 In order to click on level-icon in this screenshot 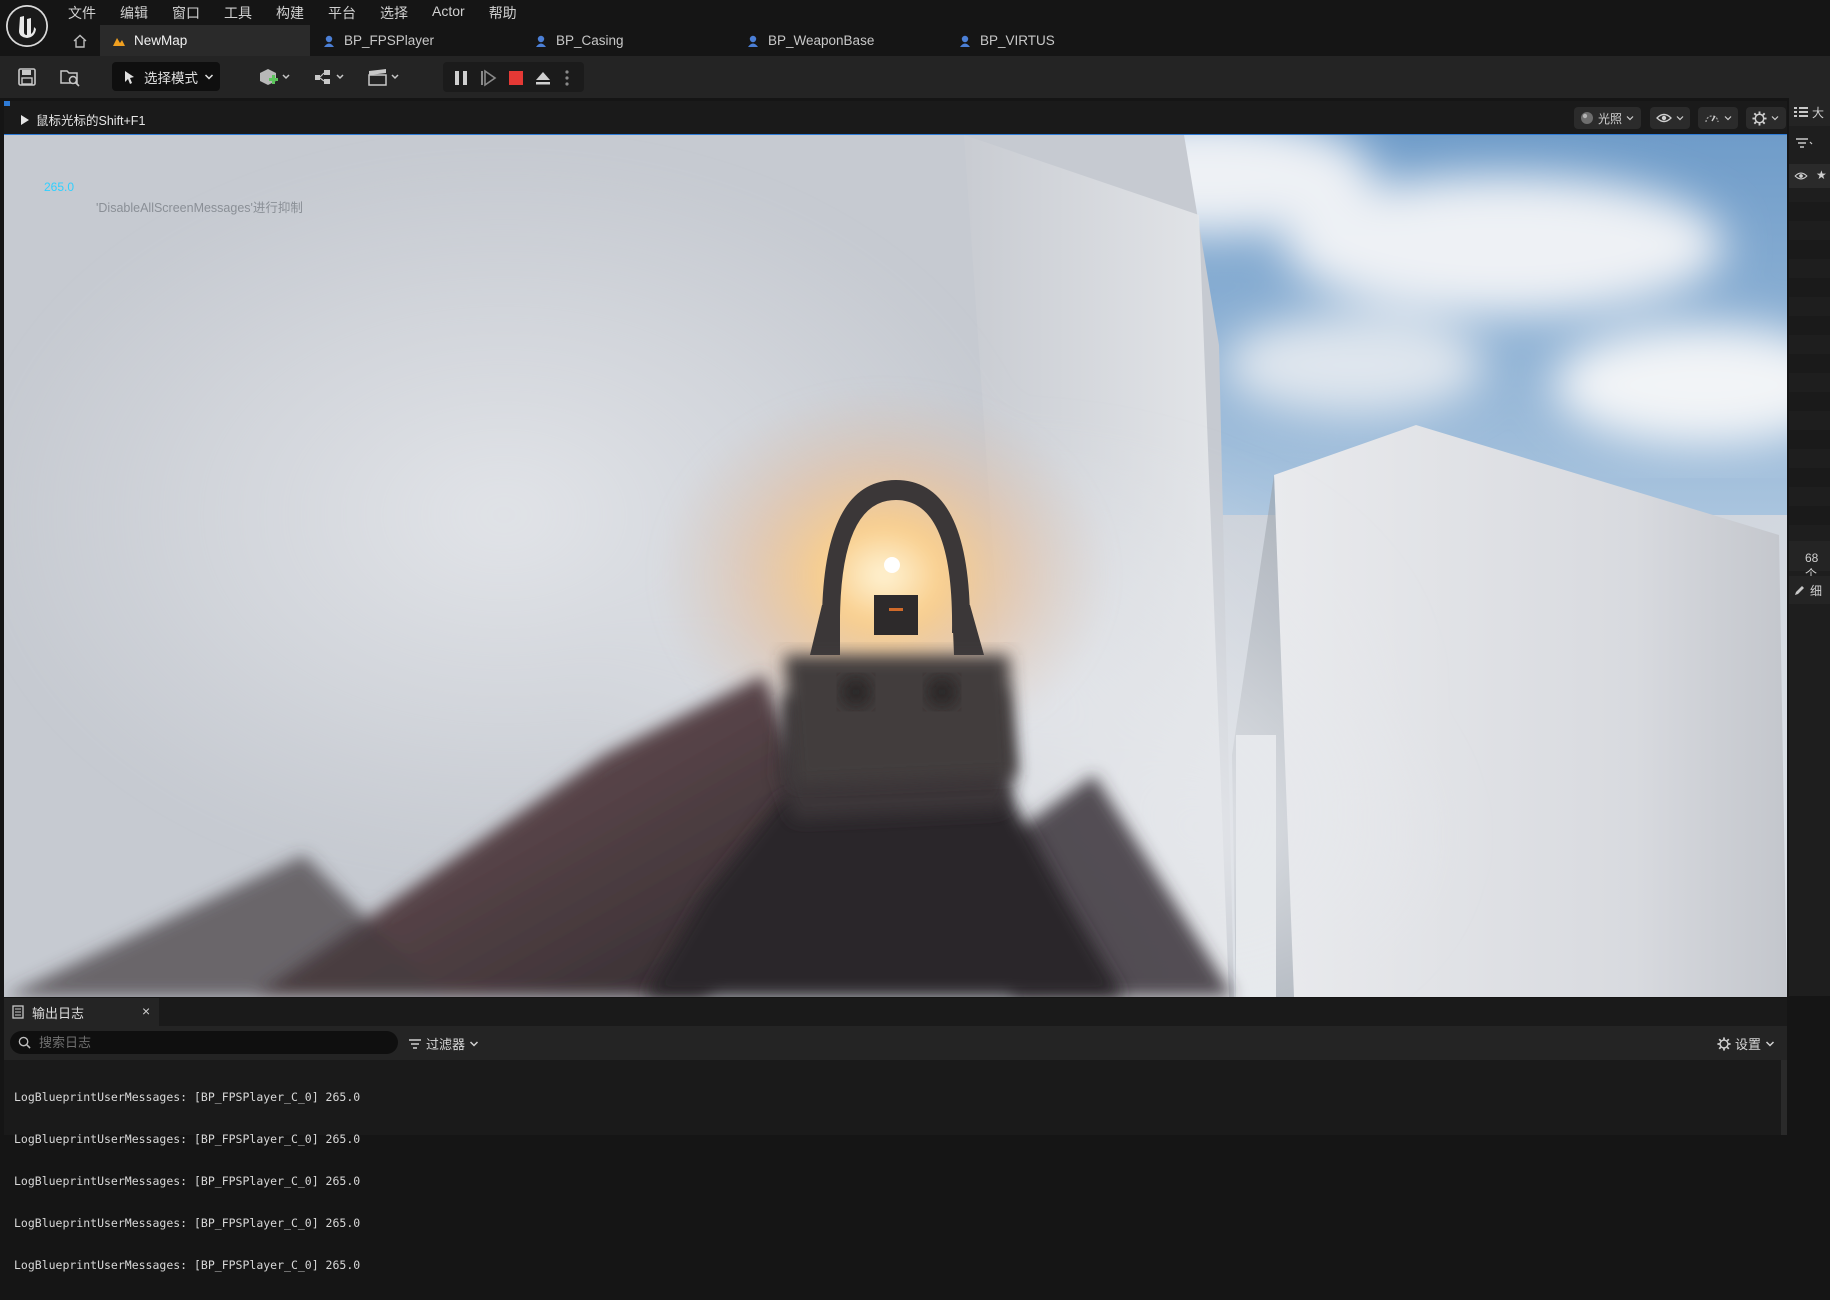, I will do `click(119, 41)`.